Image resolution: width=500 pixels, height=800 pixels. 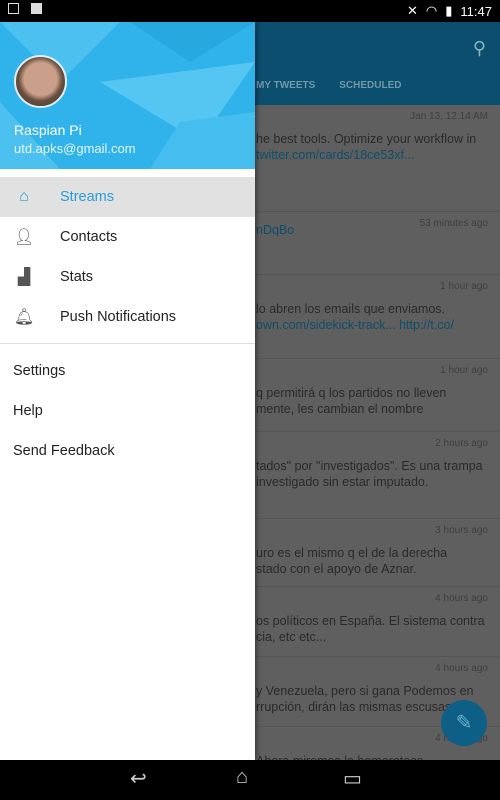 What do you see at coordinates (377, 243) in the screenshot?
I see `tweet-row: 53 minutes ago nDqBo` at bounding box center [377, 243].